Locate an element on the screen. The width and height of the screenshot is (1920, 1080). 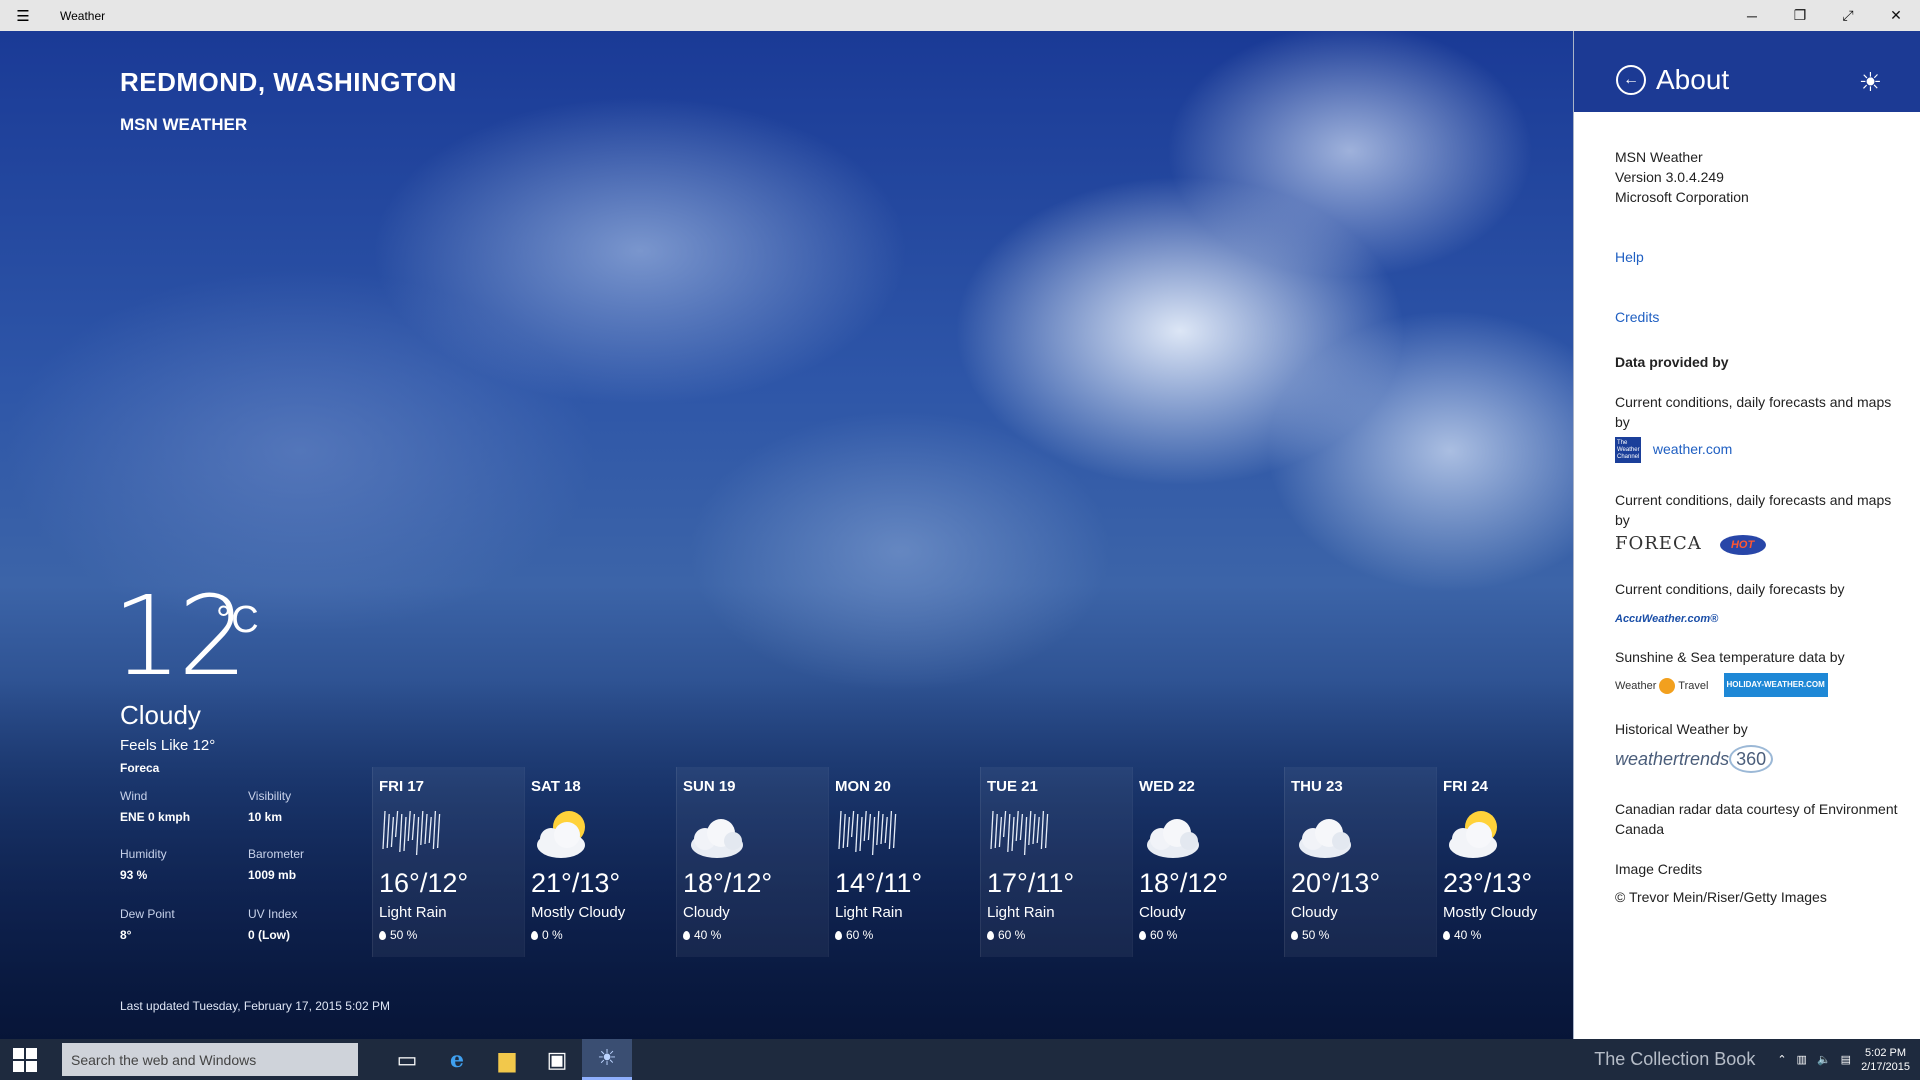
clock-time: 5:02 PM is located at coordinates (1886, 1052).